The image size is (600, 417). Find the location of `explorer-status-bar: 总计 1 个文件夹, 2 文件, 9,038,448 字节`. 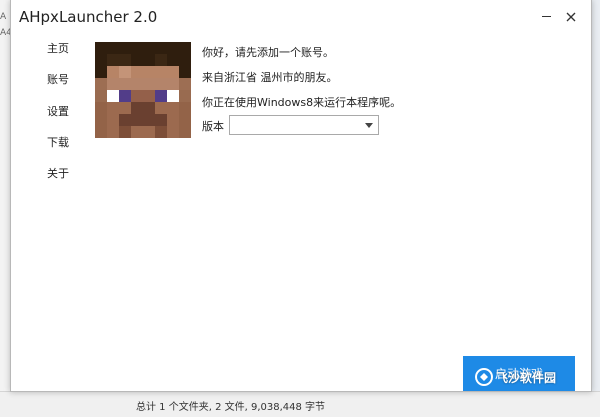

explorer-status-bar: 总计 1 个文件夹, 2 文件, 9,038,448 字节 is located at coordinates (300, 404).